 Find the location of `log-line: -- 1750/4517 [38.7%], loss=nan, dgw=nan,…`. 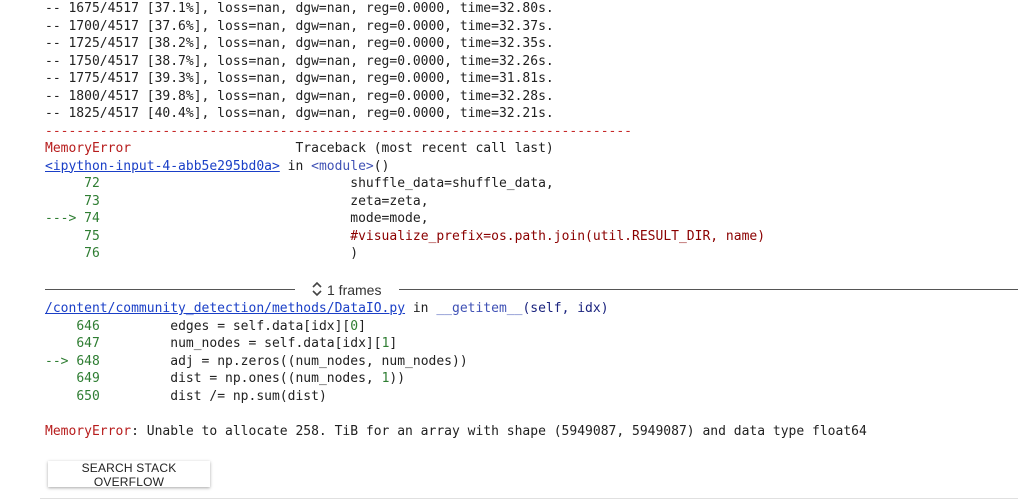

log-line: -- 1750/4517 [38.7%], loss=nan, dgw=nan,… is located at coordinates (299, 61).